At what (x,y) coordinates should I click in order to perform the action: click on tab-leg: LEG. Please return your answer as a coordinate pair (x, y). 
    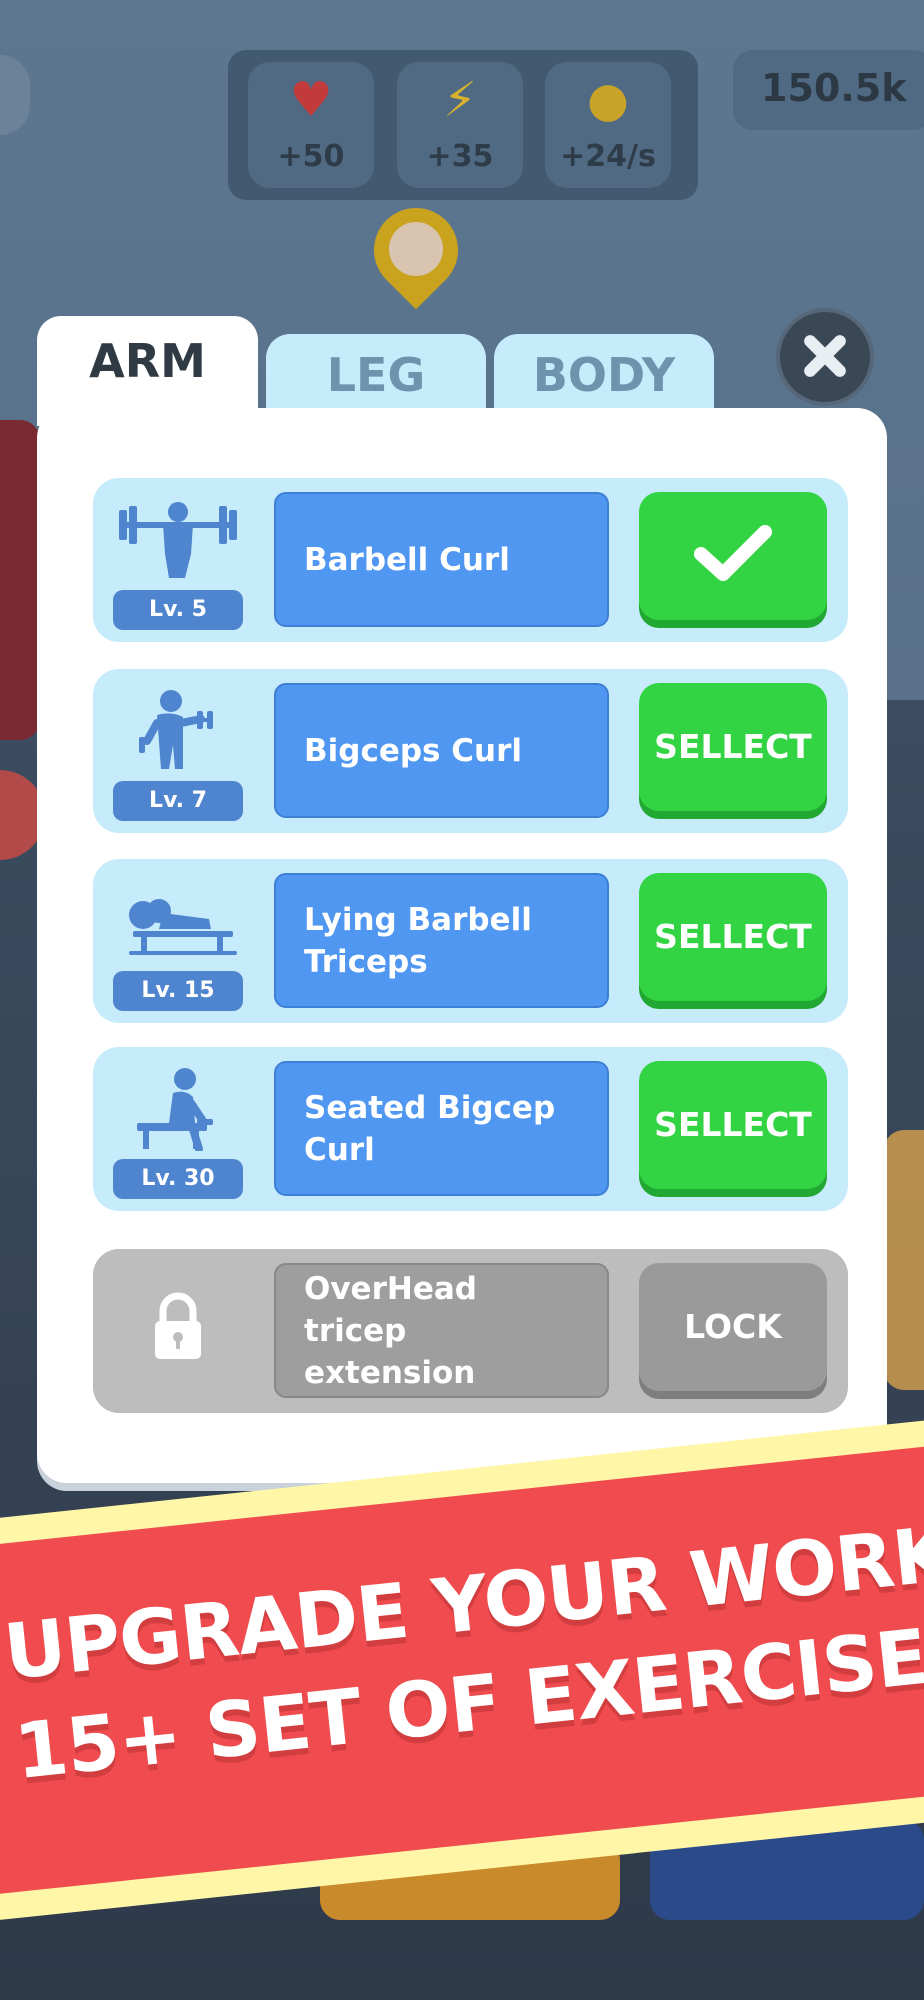
    Looking at the image, I should click on (376, 372).